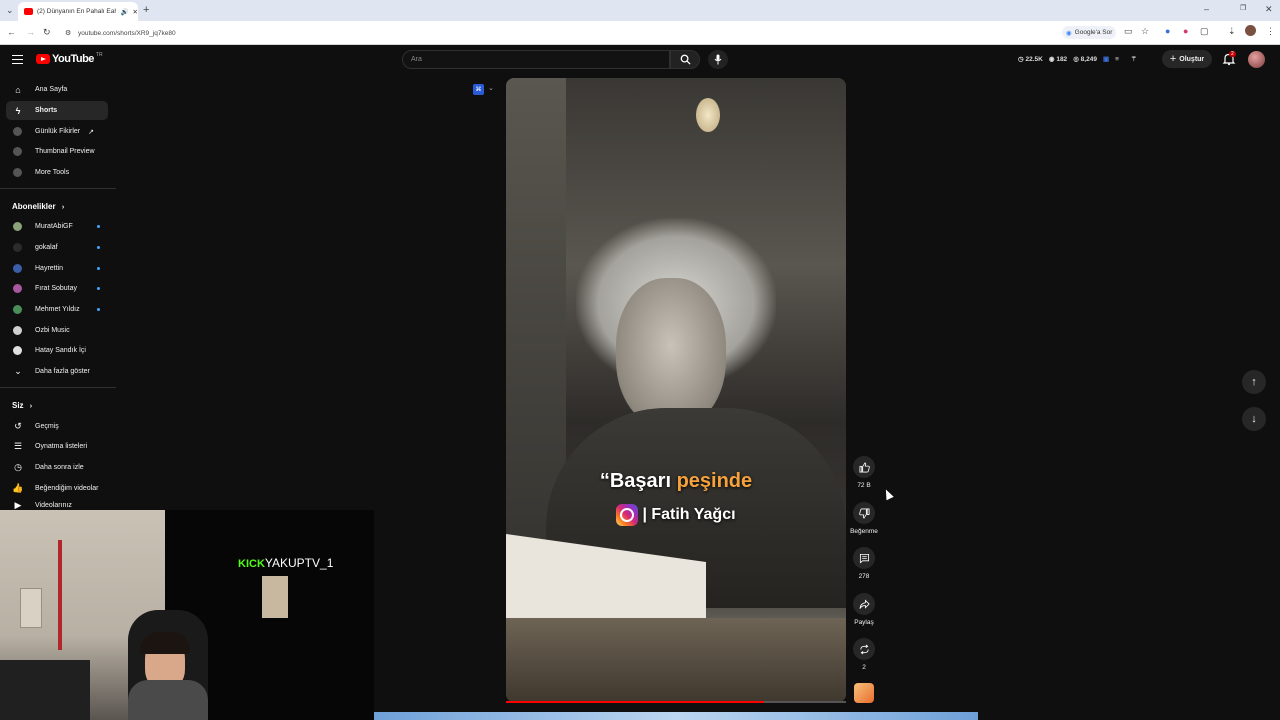 The image size is (1280, 720). I want to click on account-avatar, so click(1256, 59).